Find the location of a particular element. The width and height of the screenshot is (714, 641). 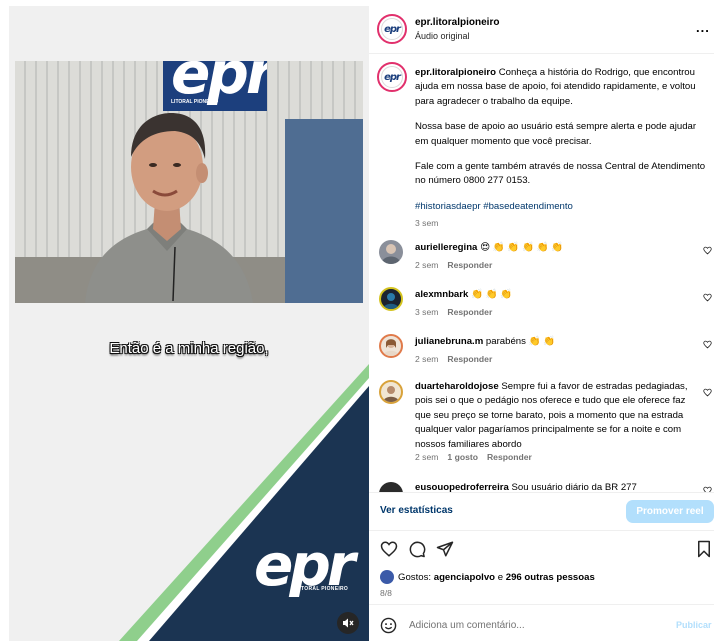

promote-reel-button: Promover reel is located at coordinates (670, 511).